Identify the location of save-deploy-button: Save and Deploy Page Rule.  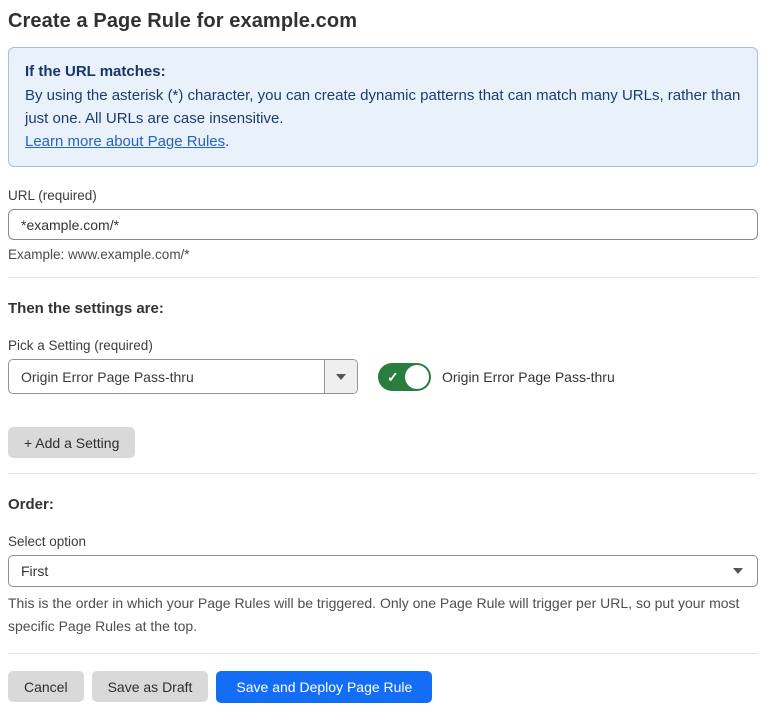
(324, 687).